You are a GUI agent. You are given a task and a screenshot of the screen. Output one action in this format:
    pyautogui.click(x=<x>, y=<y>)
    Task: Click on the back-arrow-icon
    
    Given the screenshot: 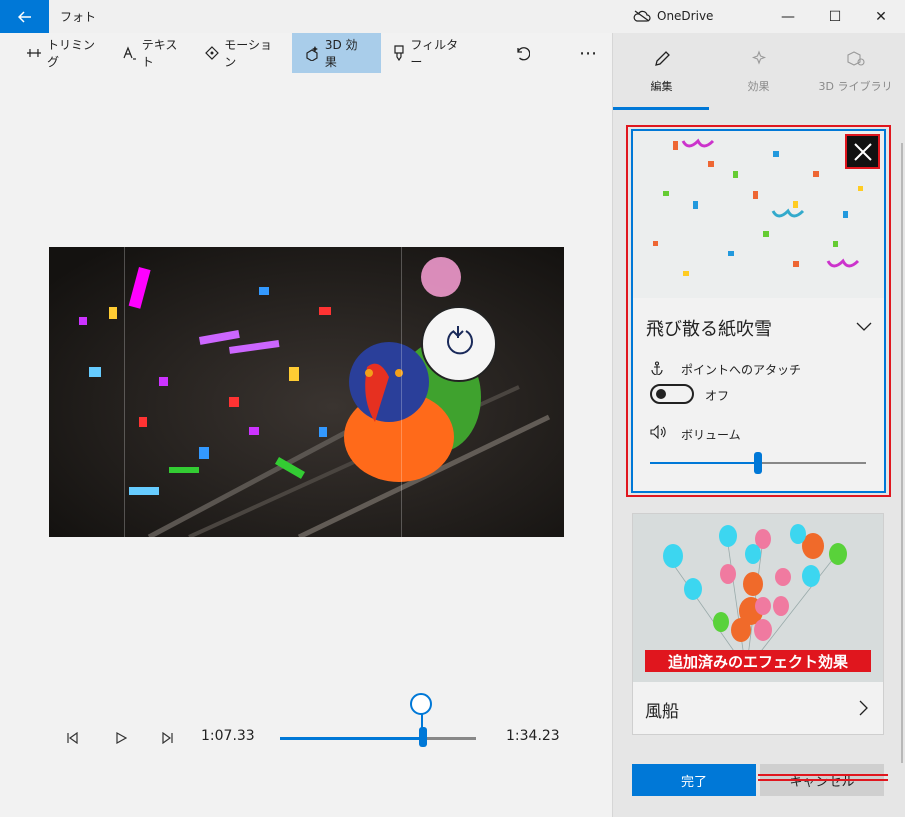 What is the action you would take?
    pyautogui.click(x=24, y=16)
    